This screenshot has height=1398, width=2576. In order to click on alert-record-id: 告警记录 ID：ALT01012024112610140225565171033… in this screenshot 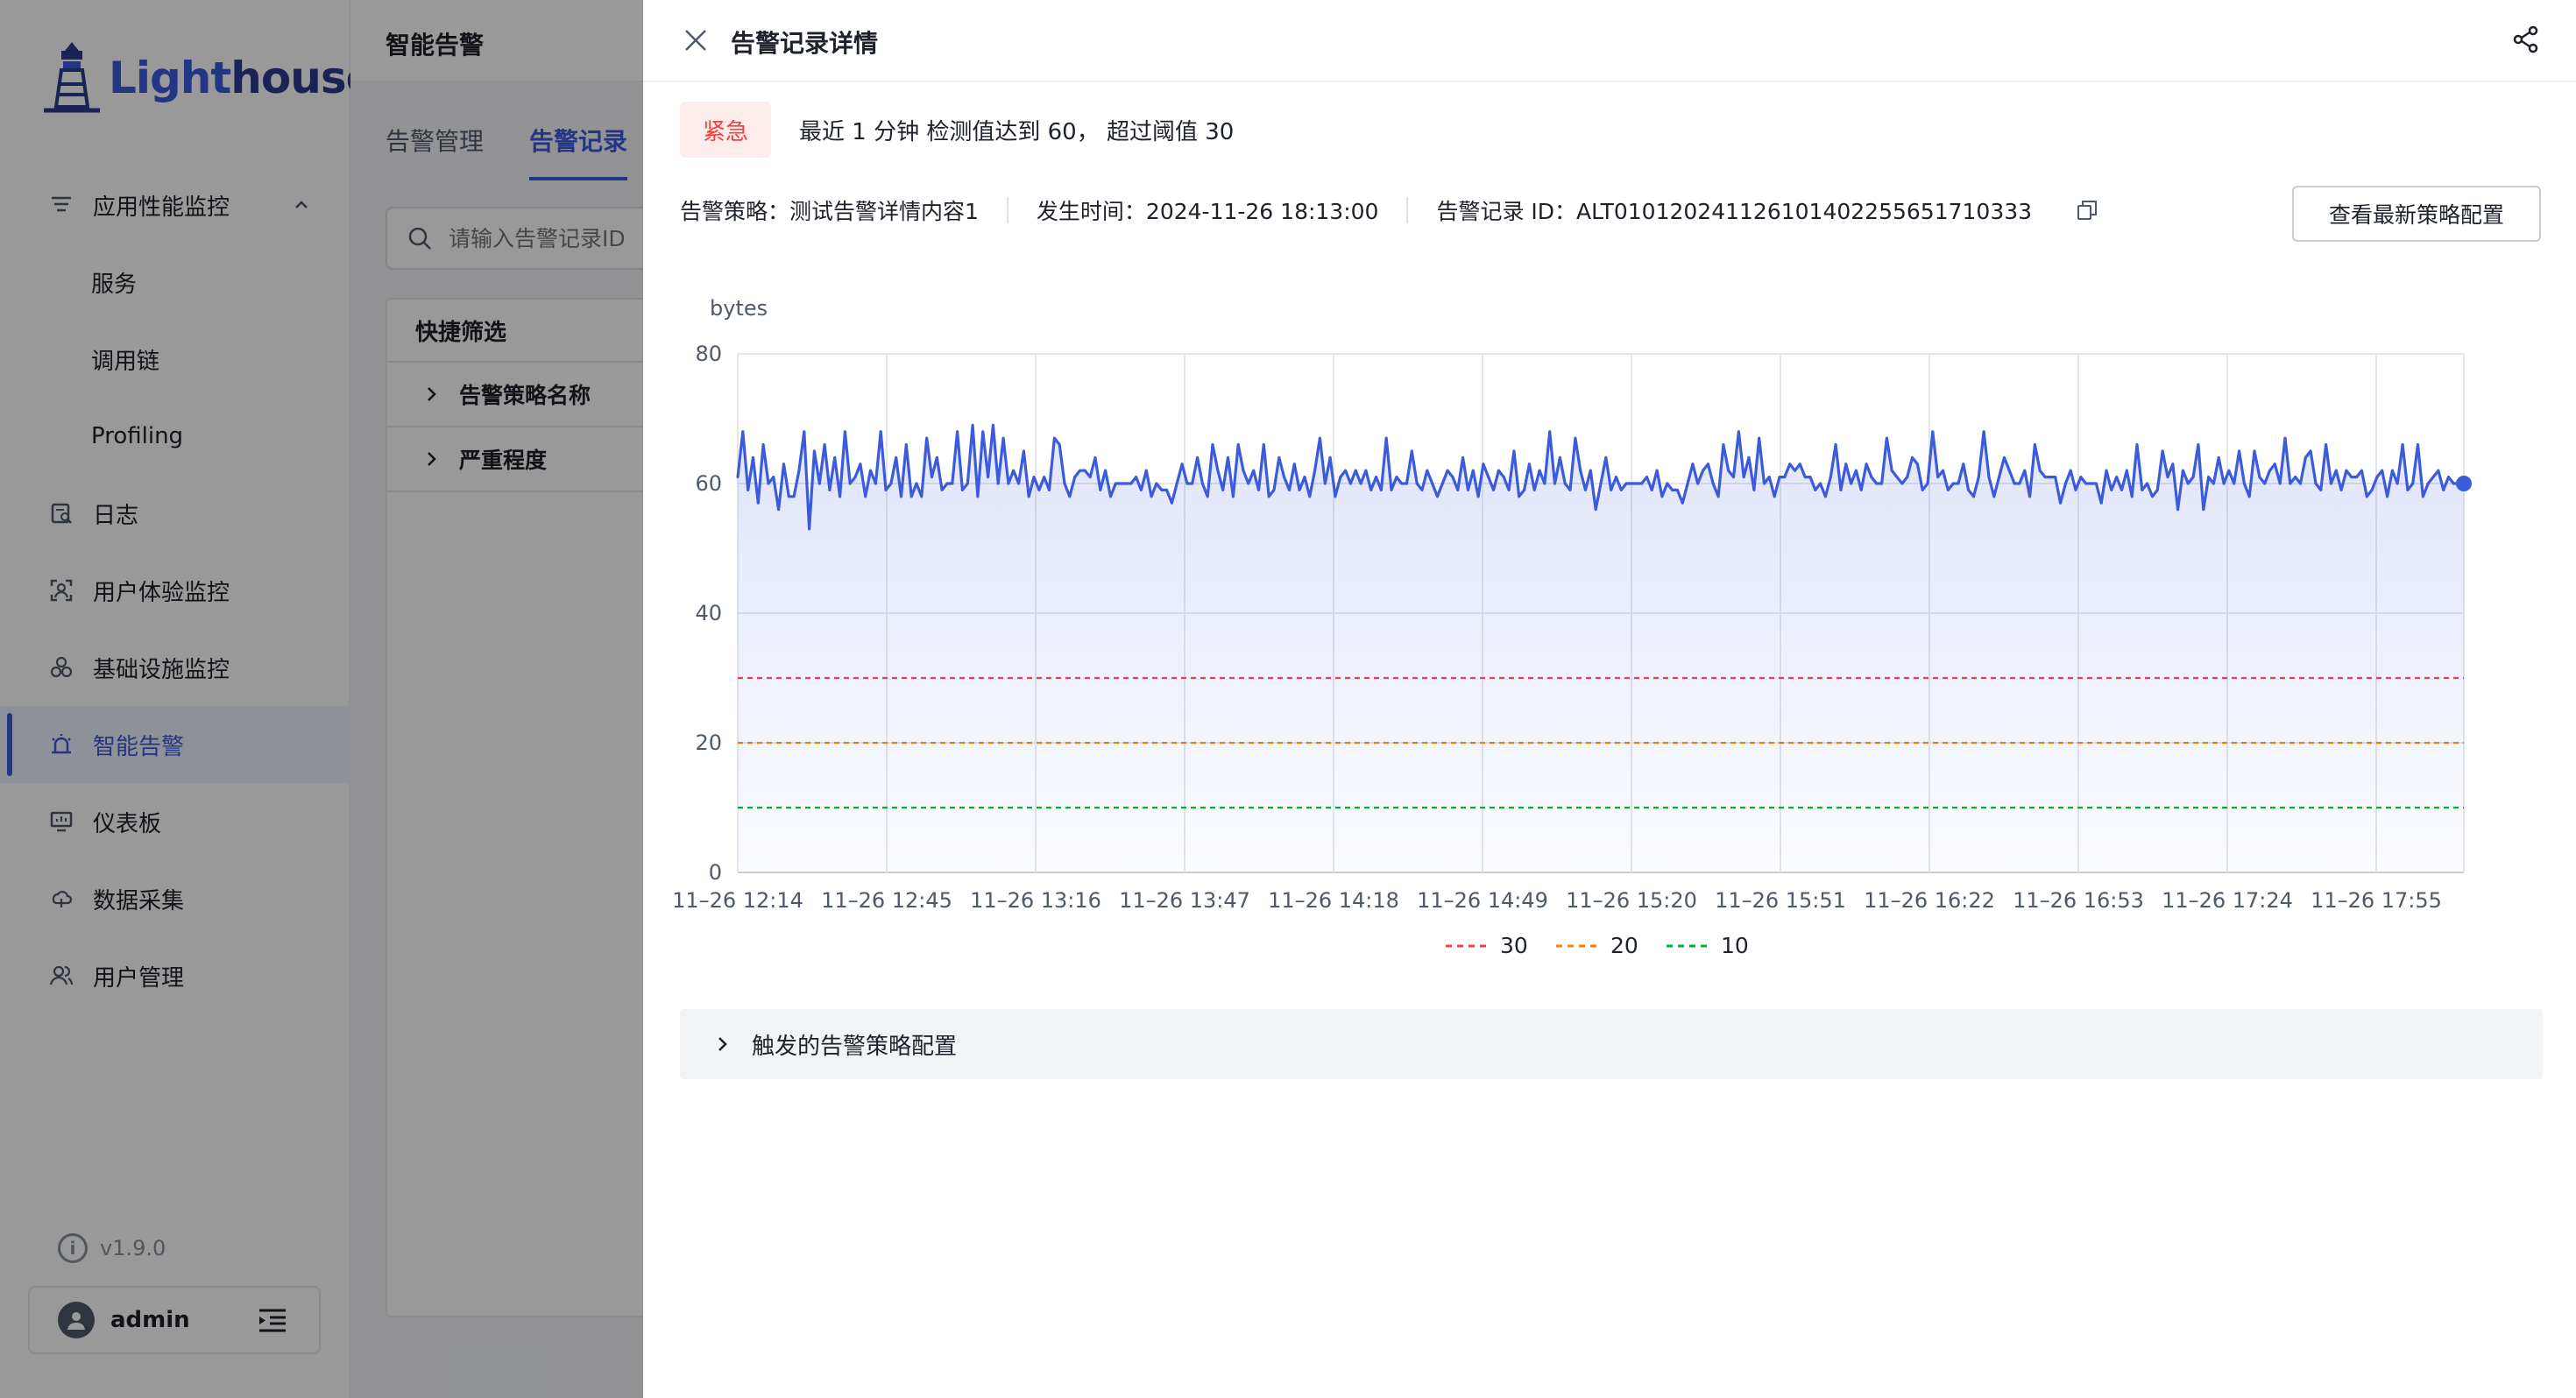, I will do `click(1734, 211)`.